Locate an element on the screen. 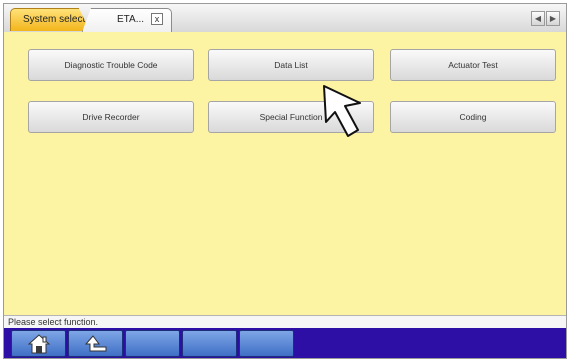 The width and height of the screenshot is (572, 362). scroll-right-icon: ▶ is located at coordinates (553, 18).